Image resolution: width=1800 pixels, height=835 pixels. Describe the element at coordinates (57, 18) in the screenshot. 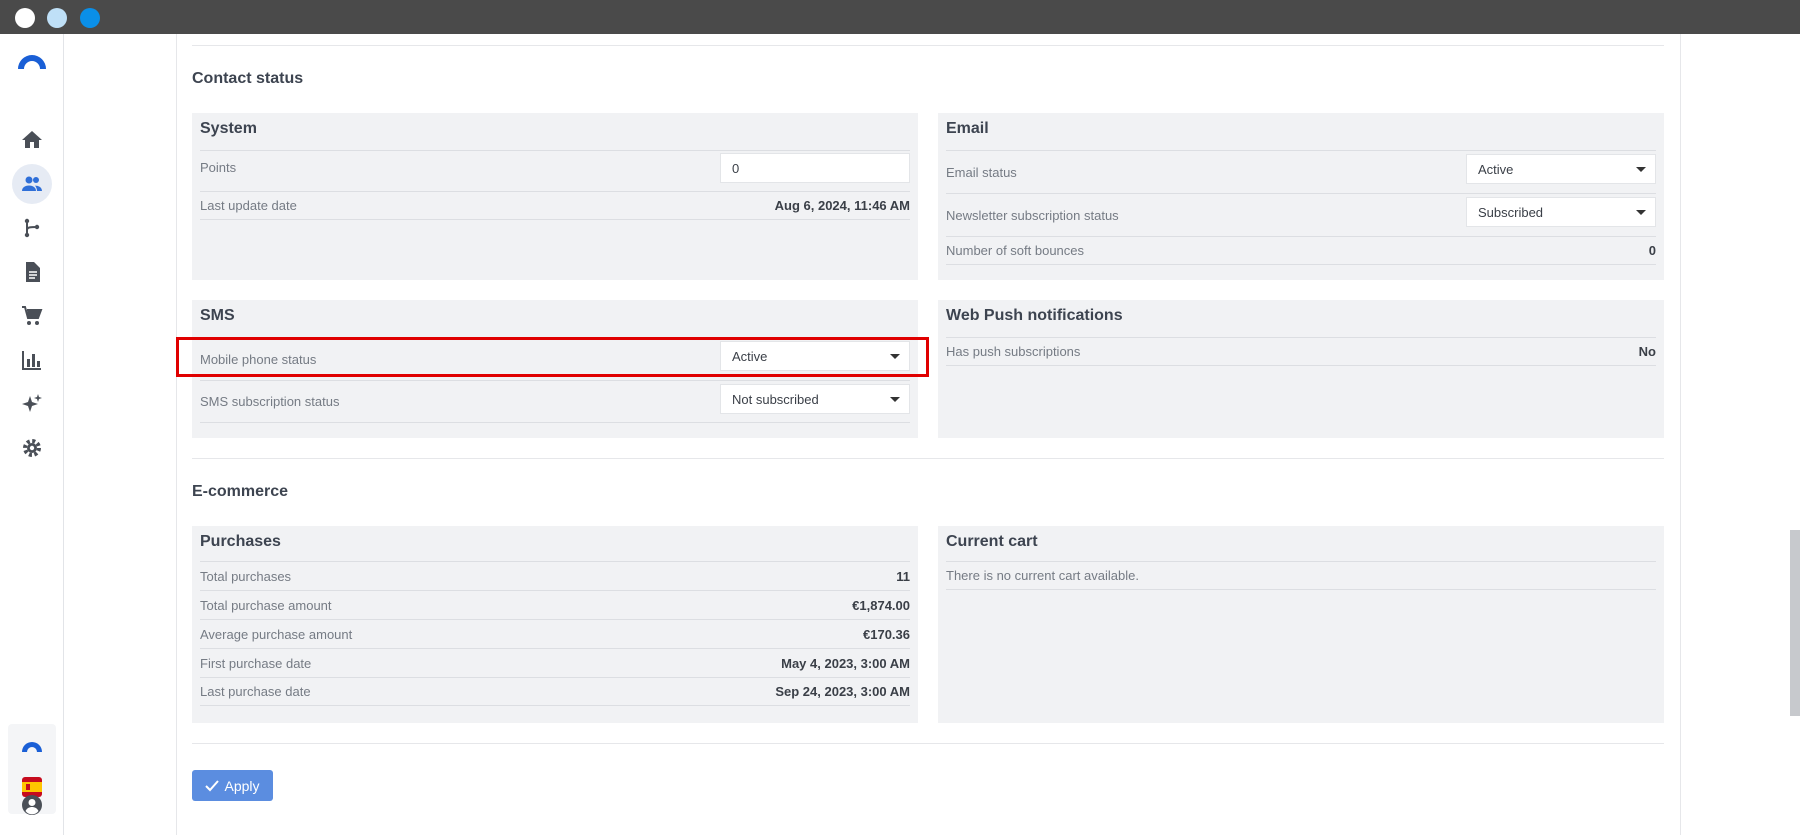

I see `minimize-window-dot` at that location.